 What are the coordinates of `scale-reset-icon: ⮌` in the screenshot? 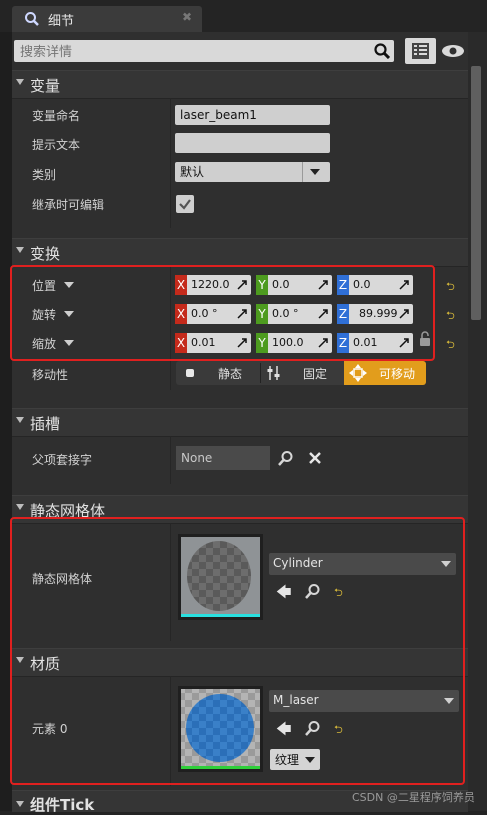 It's located at (450, 345).